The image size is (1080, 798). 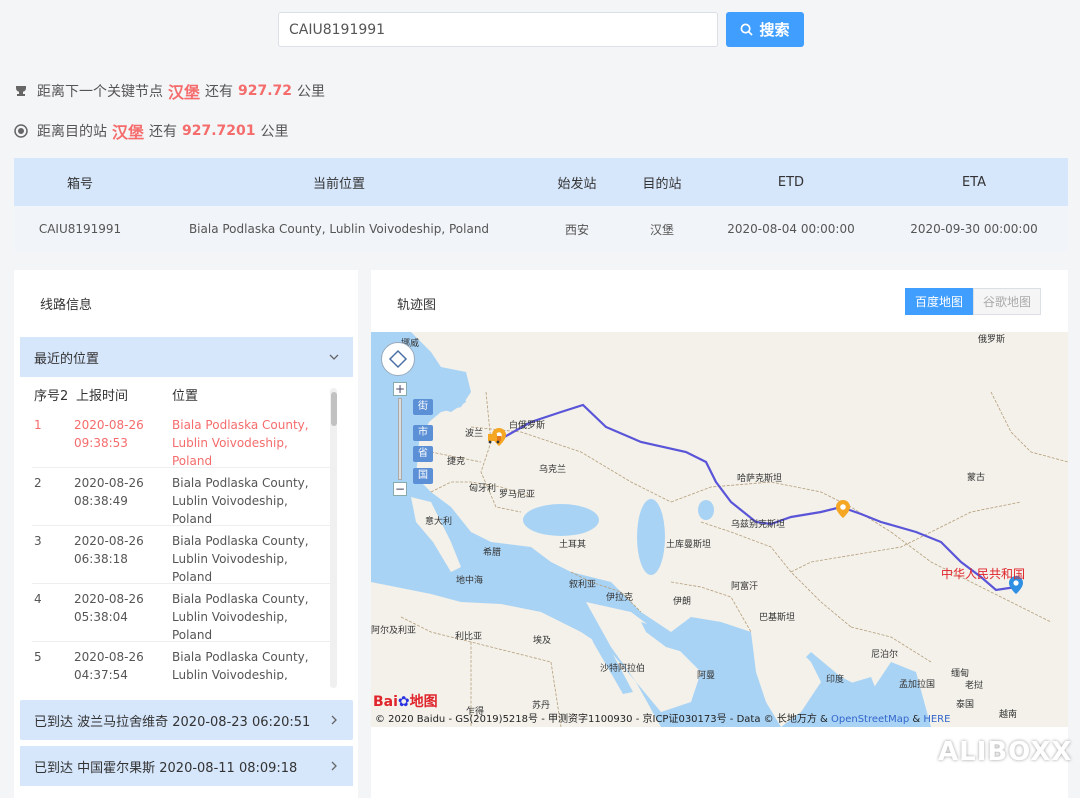 What do you see at coordinates (992, 340) in the screenshot?
I see `label-russia: 俄罗斯` at bounding box center [992, 340].